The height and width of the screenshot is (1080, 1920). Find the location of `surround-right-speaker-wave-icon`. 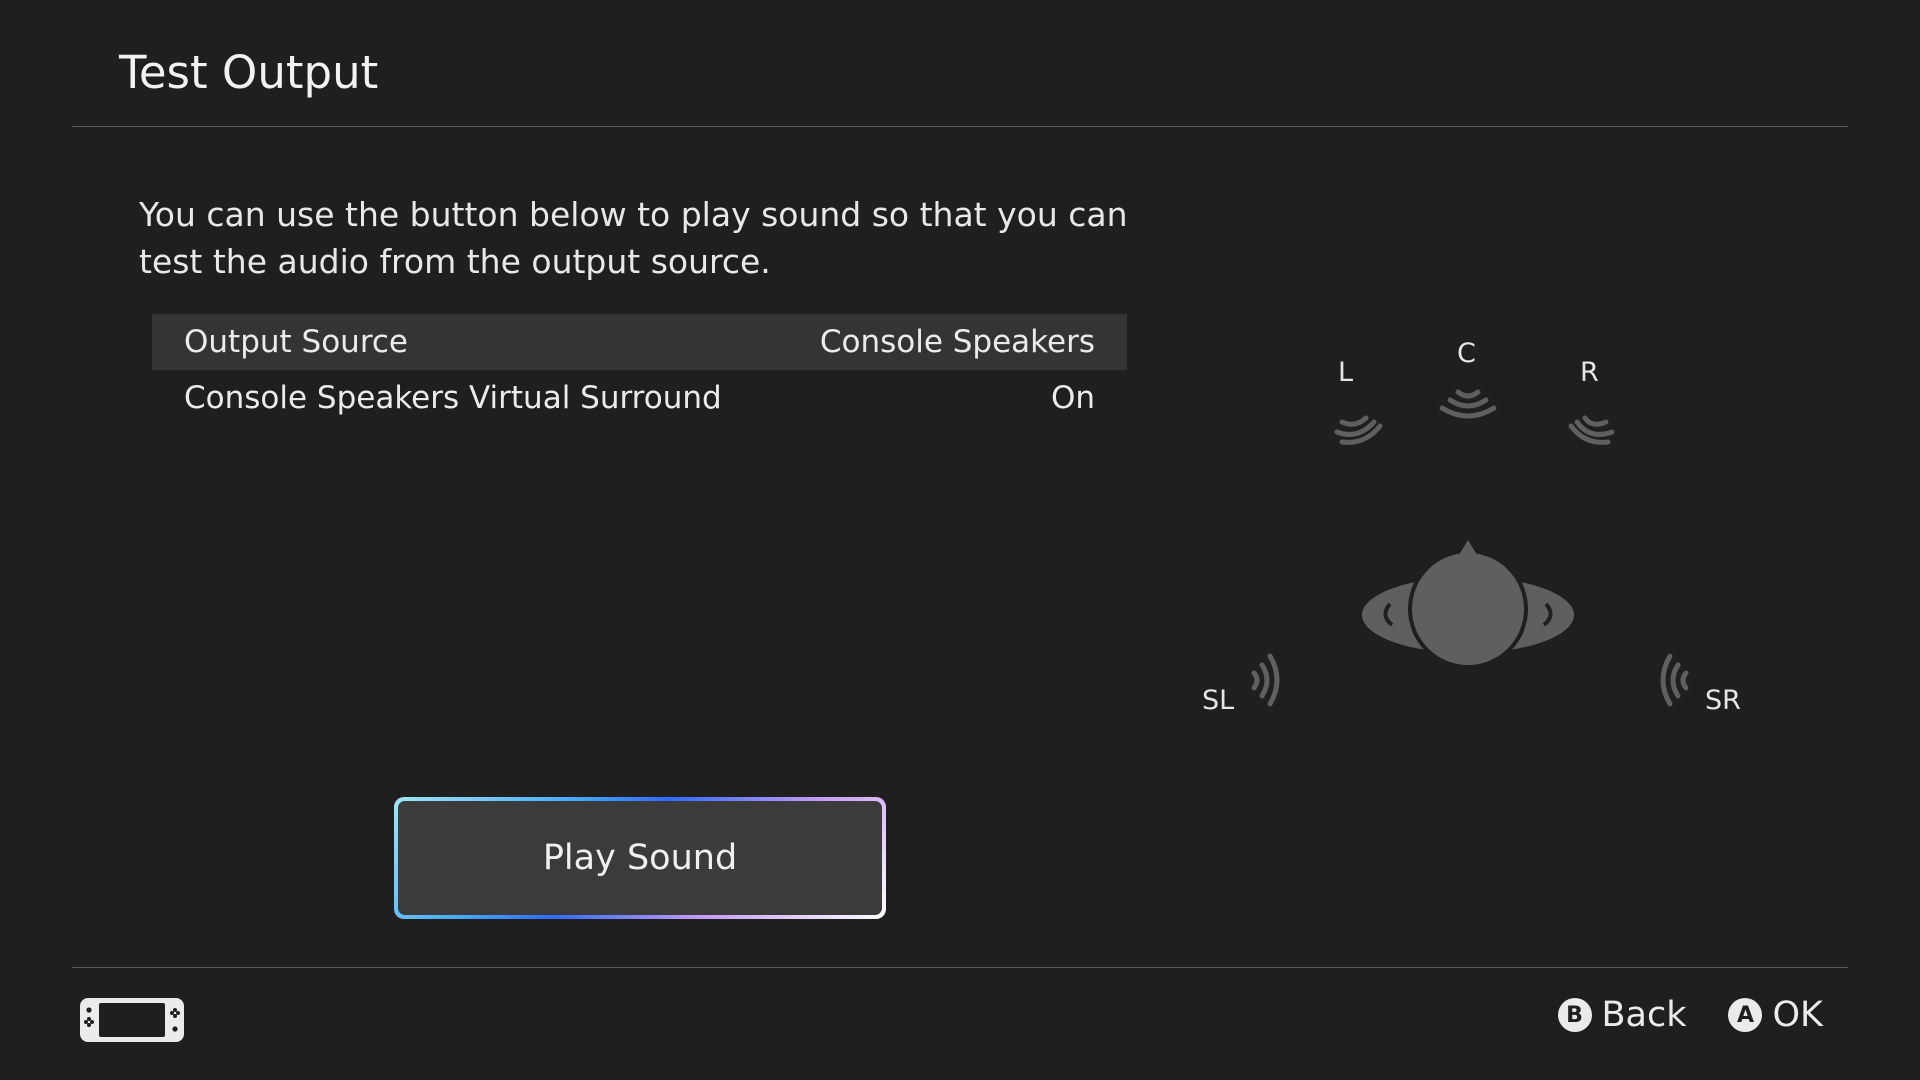

surround-right-speaker-wave-icon is located at coordinates (1674, 680).